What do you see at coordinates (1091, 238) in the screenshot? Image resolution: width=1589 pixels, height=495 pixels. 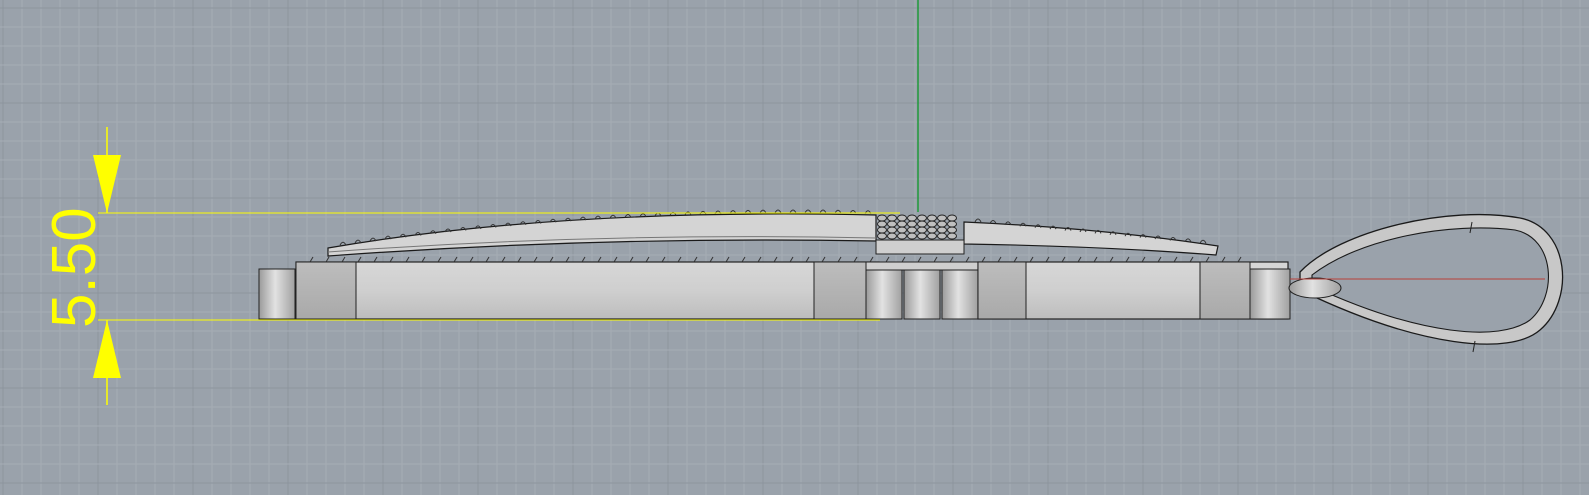 I see `pendant-right-plate` at bounding box center [1091, 238].